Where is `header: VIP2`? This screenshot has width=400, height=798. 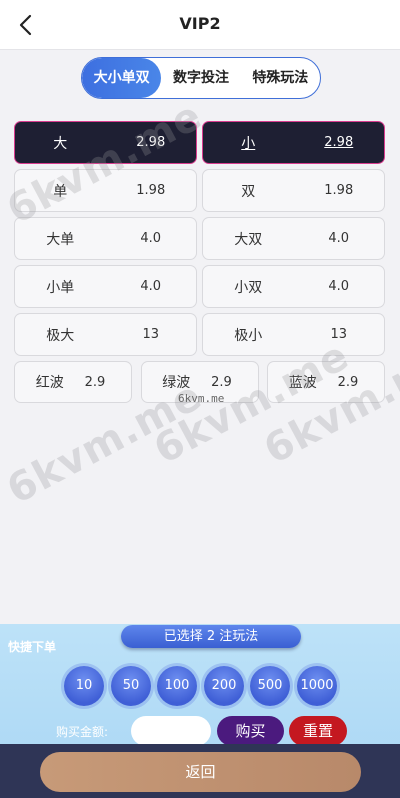
header: VIP2 is located at coordinates (200, 25).